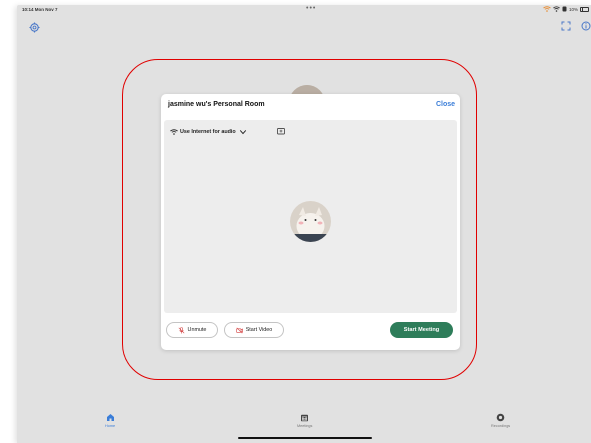 The width and height of the screenshot is (591, 443). I want to click on tab-label: Recordings, so click(501, 426).